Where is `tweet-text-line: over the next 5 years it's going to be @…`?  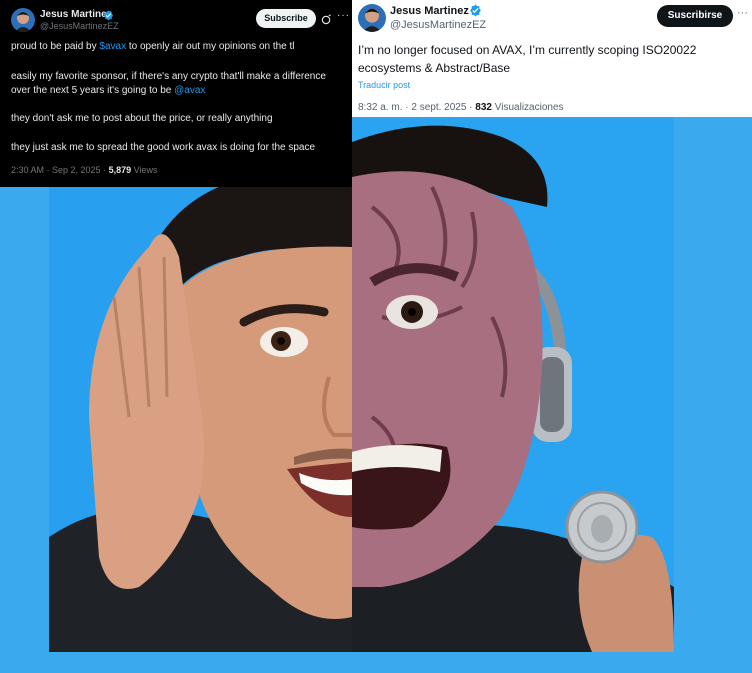 tweet-text-line: over the next 5 years it's going to be @… is located at coordinates (108, 90).